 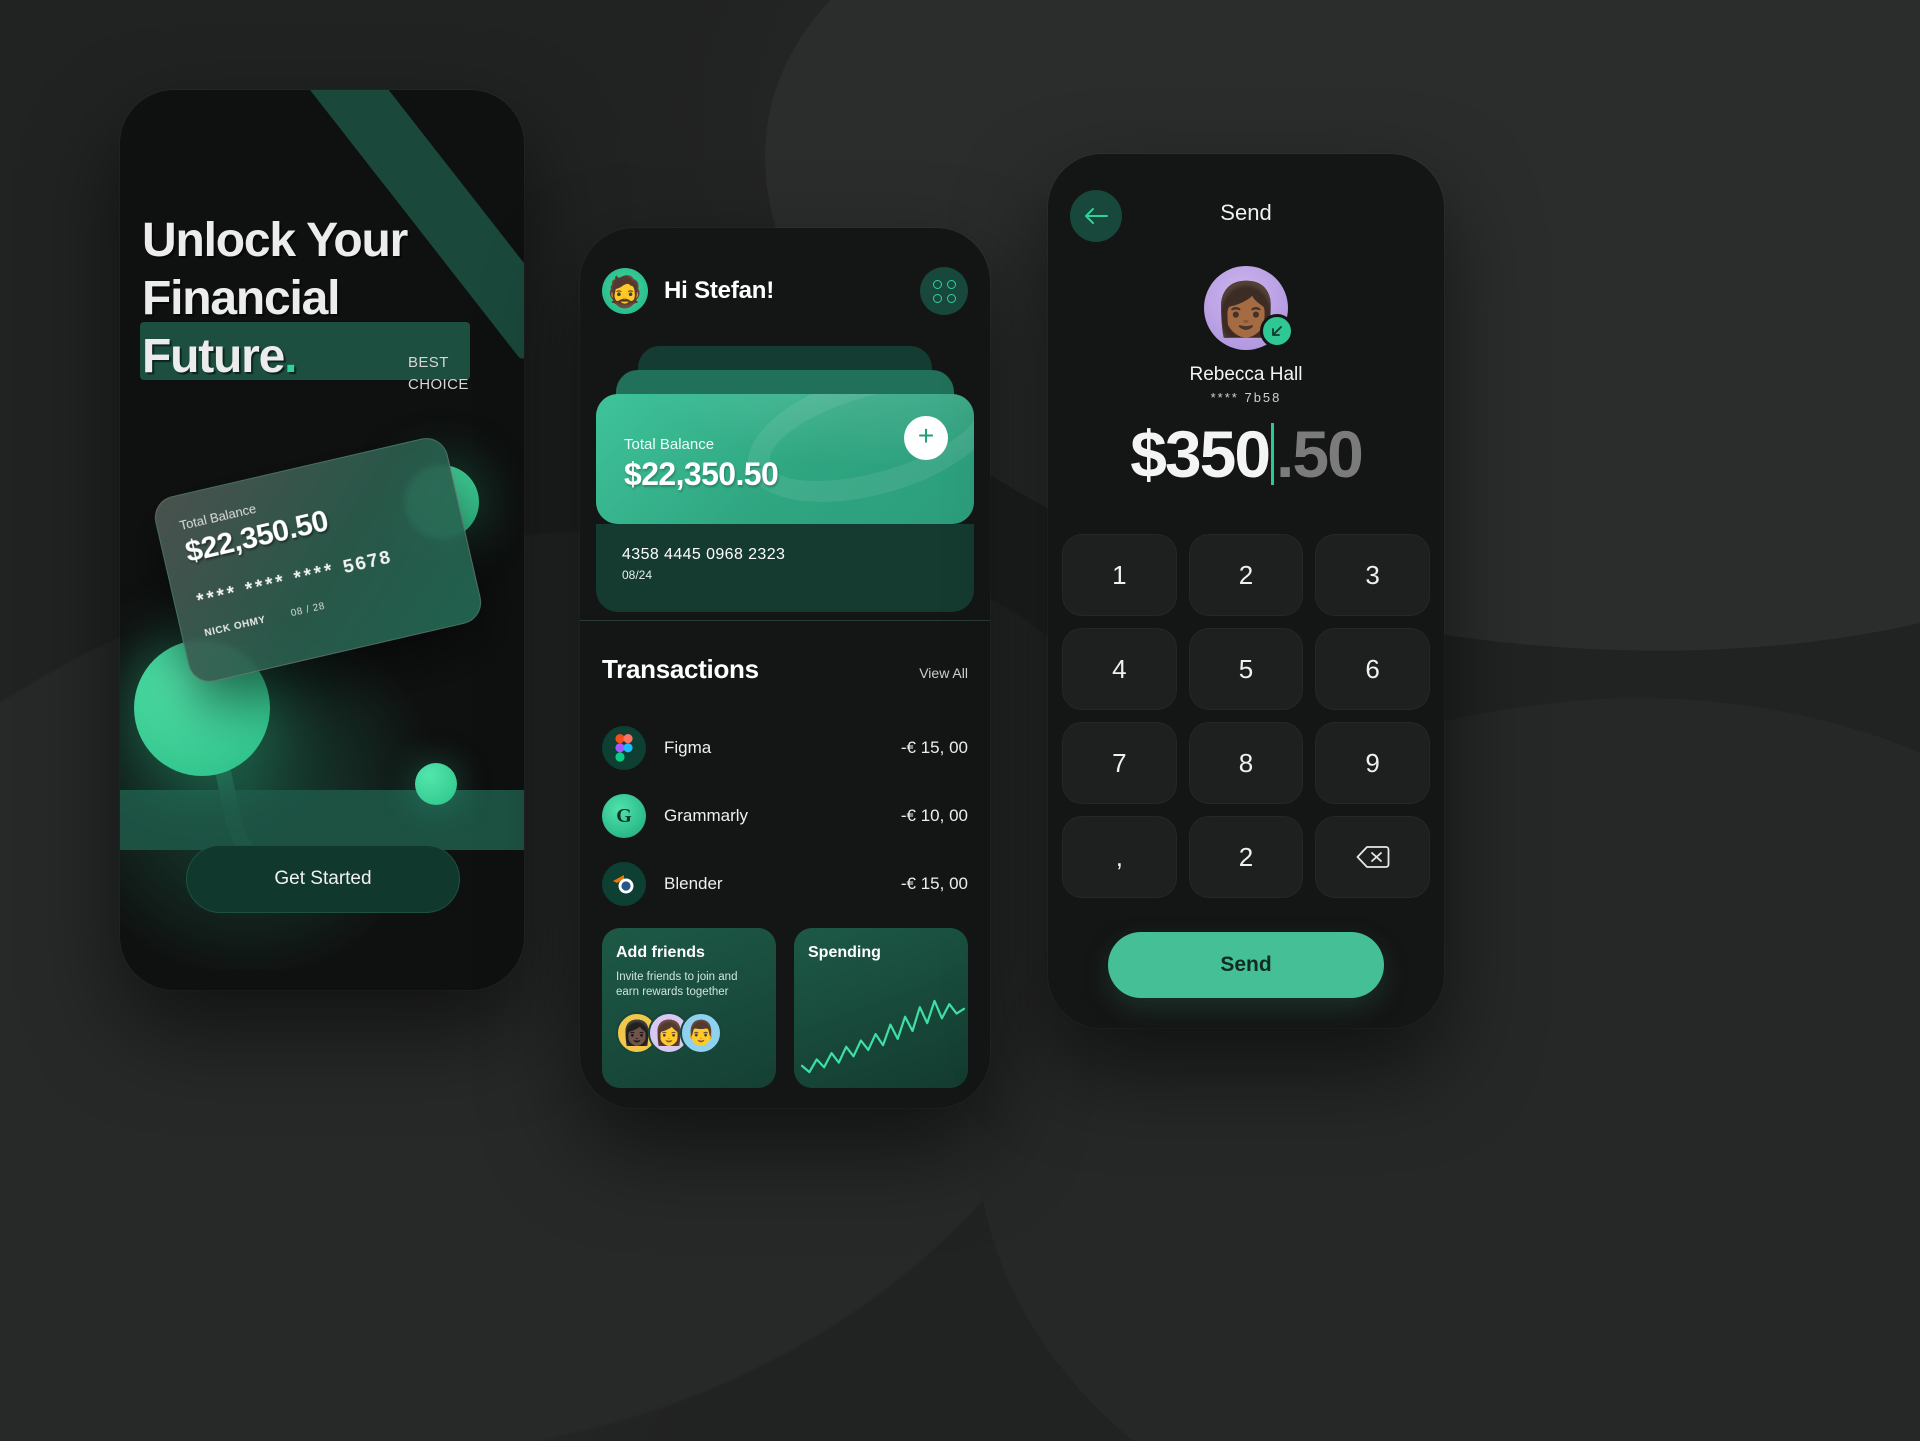 I want to click on table-row: G Grammarly -€ 10, 00, so click(x=785, y=816).